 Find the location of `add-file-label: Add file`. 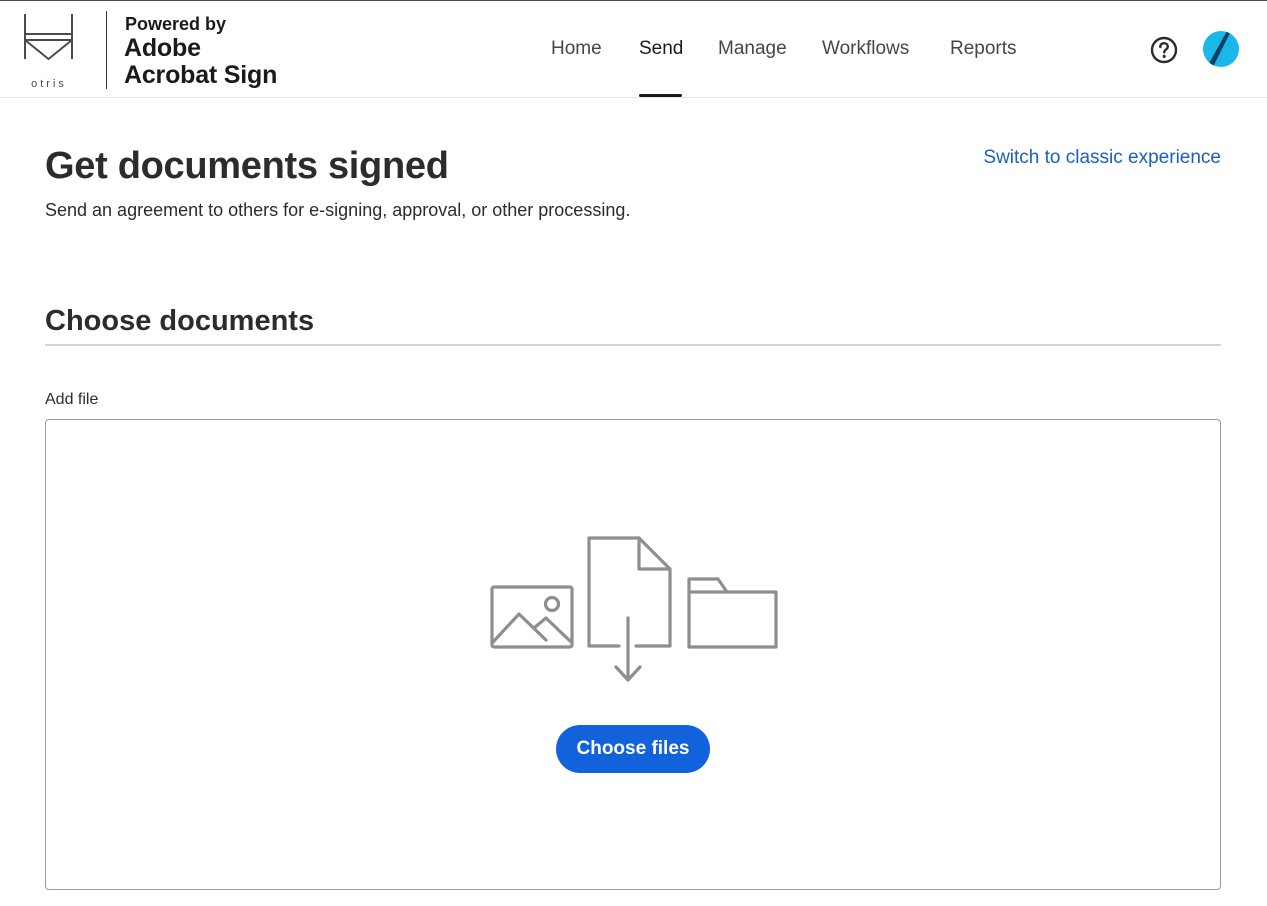

add-file-label: Add file is located at coordinates (72, 399).